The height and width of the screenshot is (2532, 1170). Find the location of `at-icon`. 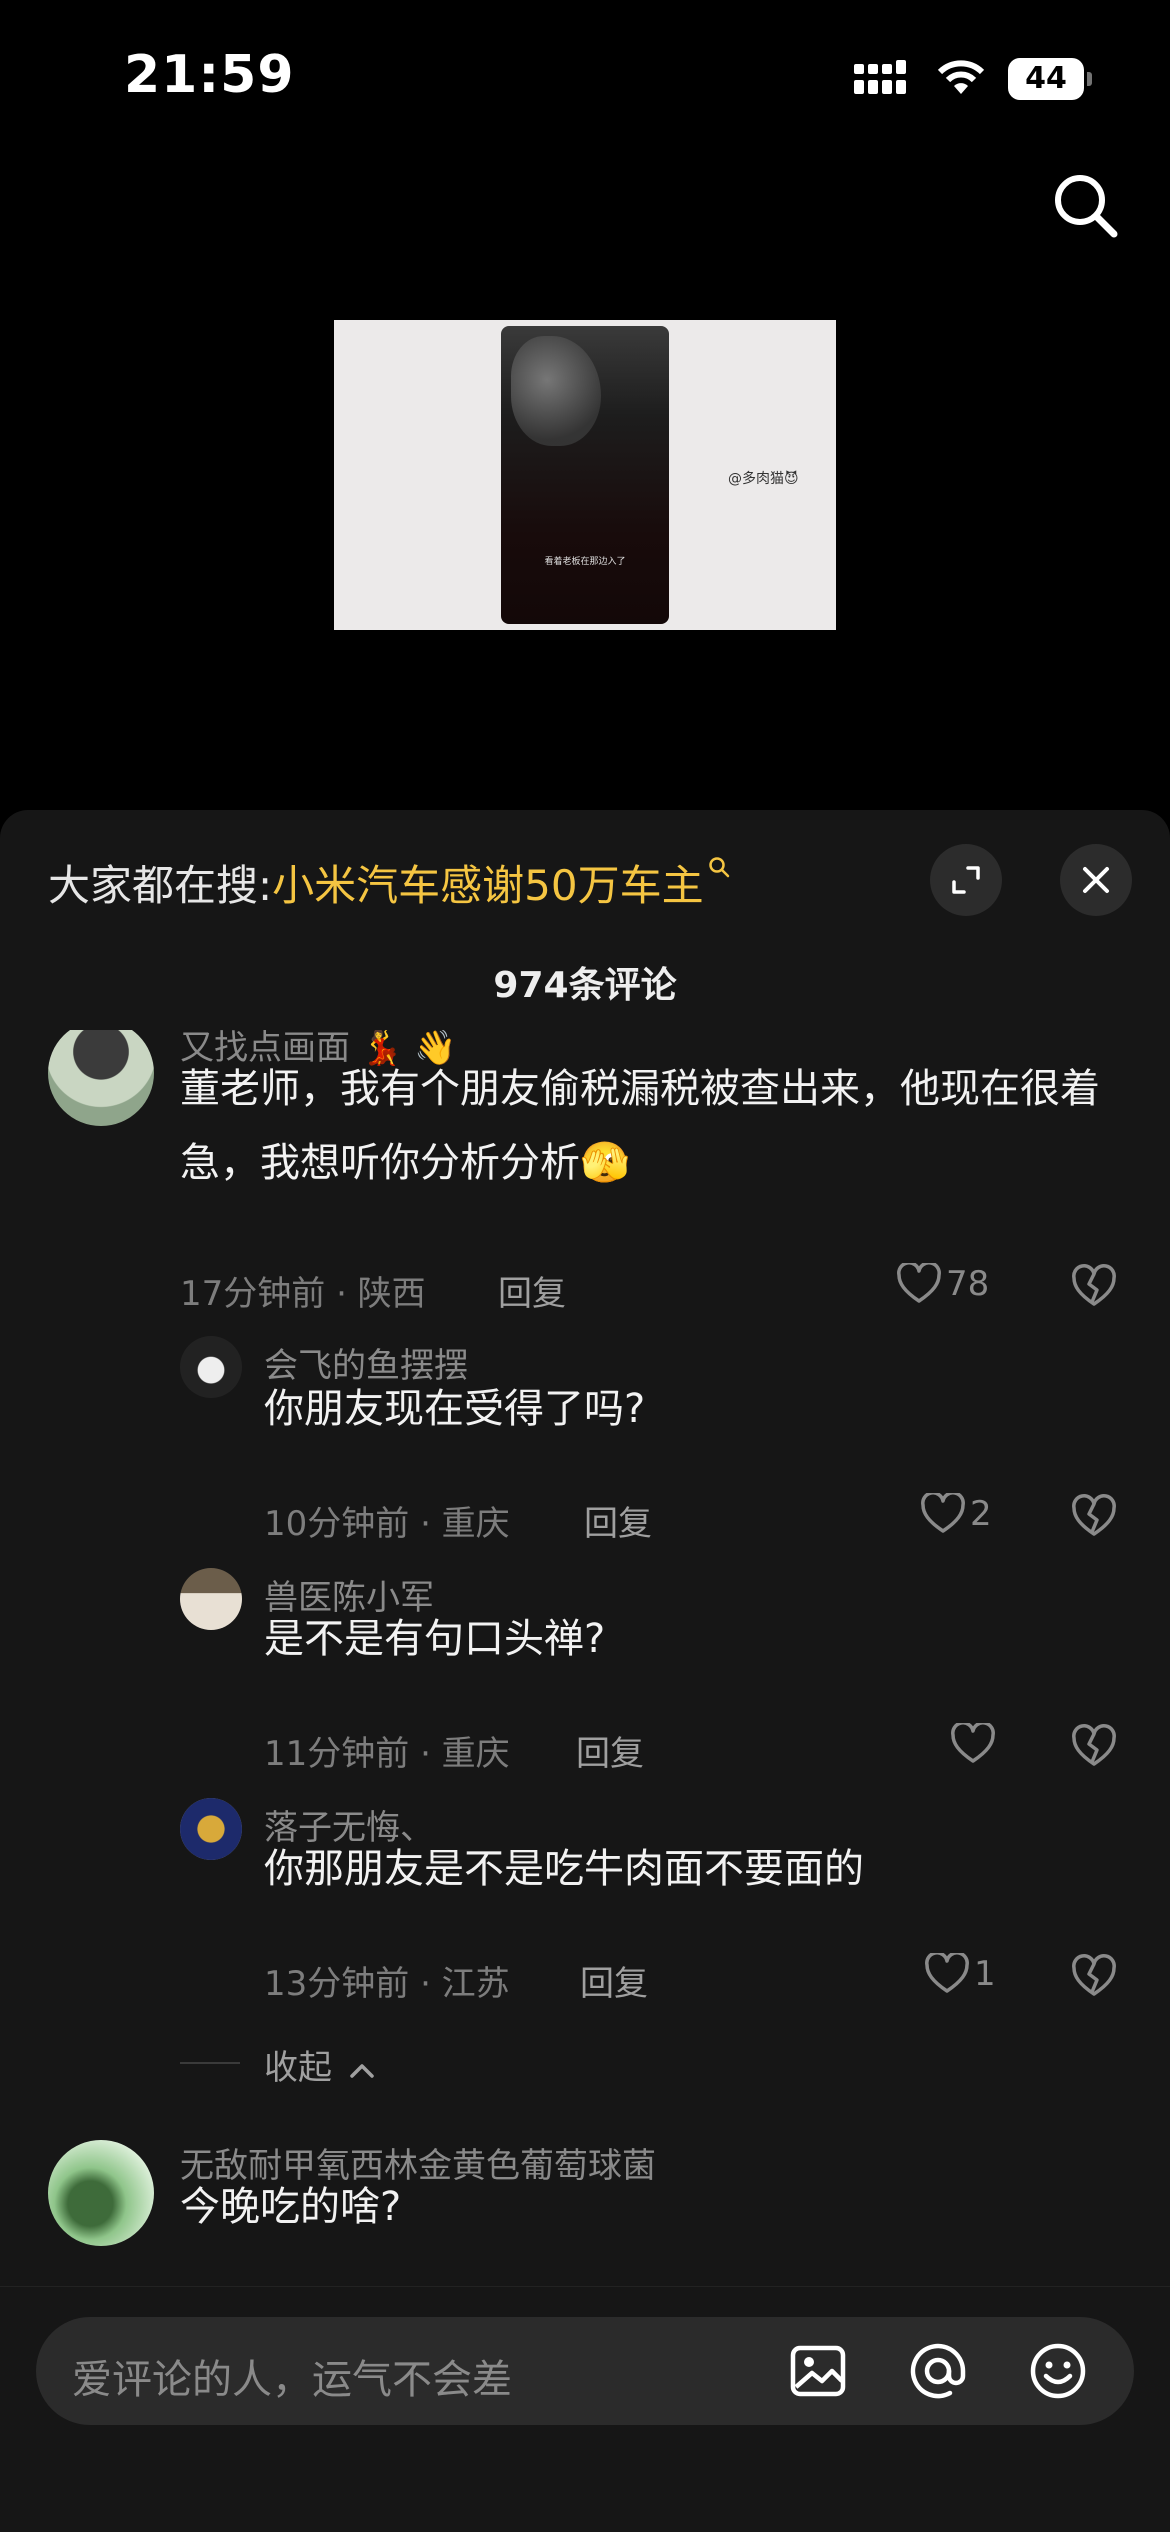

at-icon is located at coordinates (938, 2371).